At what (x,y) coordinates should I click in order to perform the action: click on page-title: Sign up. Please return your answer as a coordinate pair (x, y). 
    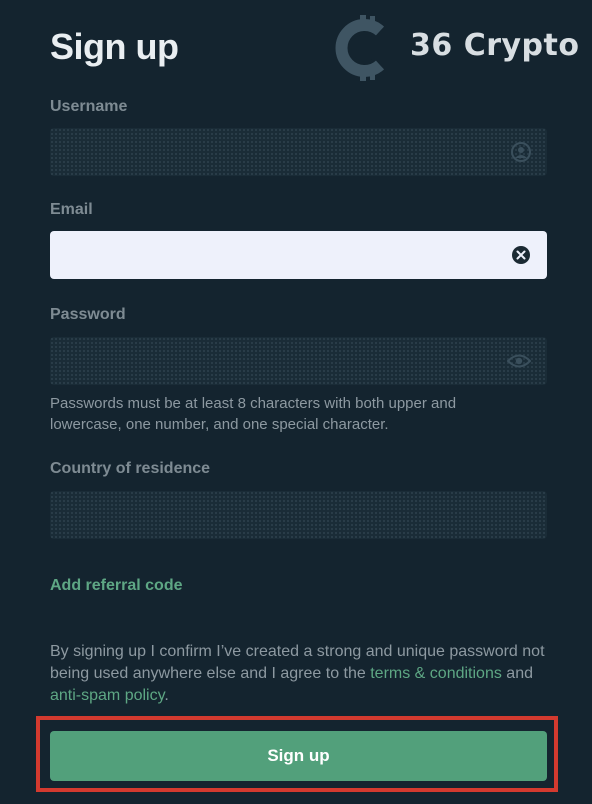
    Looking at the image, I should click on (114, 46).